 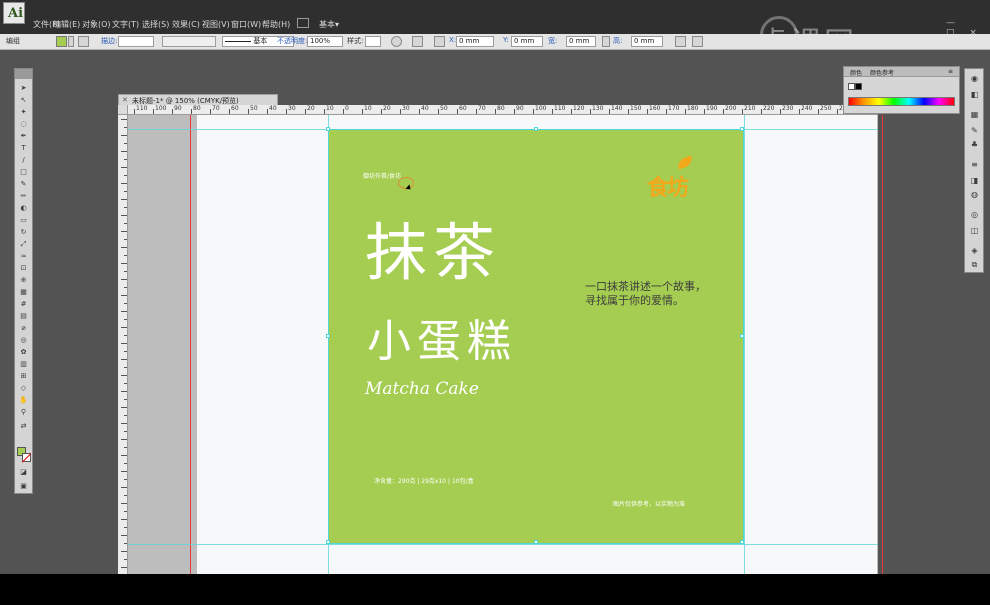 What do you see at coordinates (856, 72) in the screenshot?
I see `tab-color: 颜色` at bounding box center [856, 72].